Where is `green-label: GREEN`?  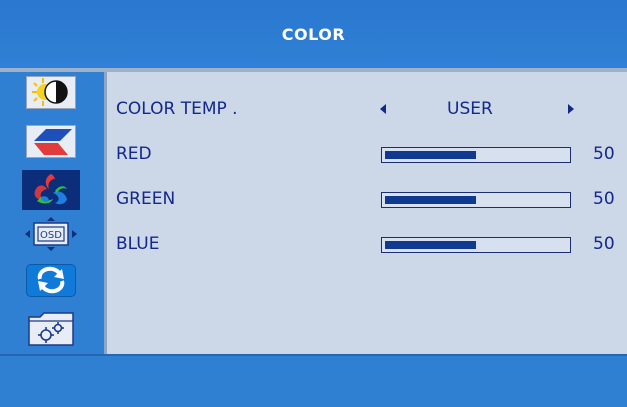
green-label: GREEN is located at coordinates (146, 199).